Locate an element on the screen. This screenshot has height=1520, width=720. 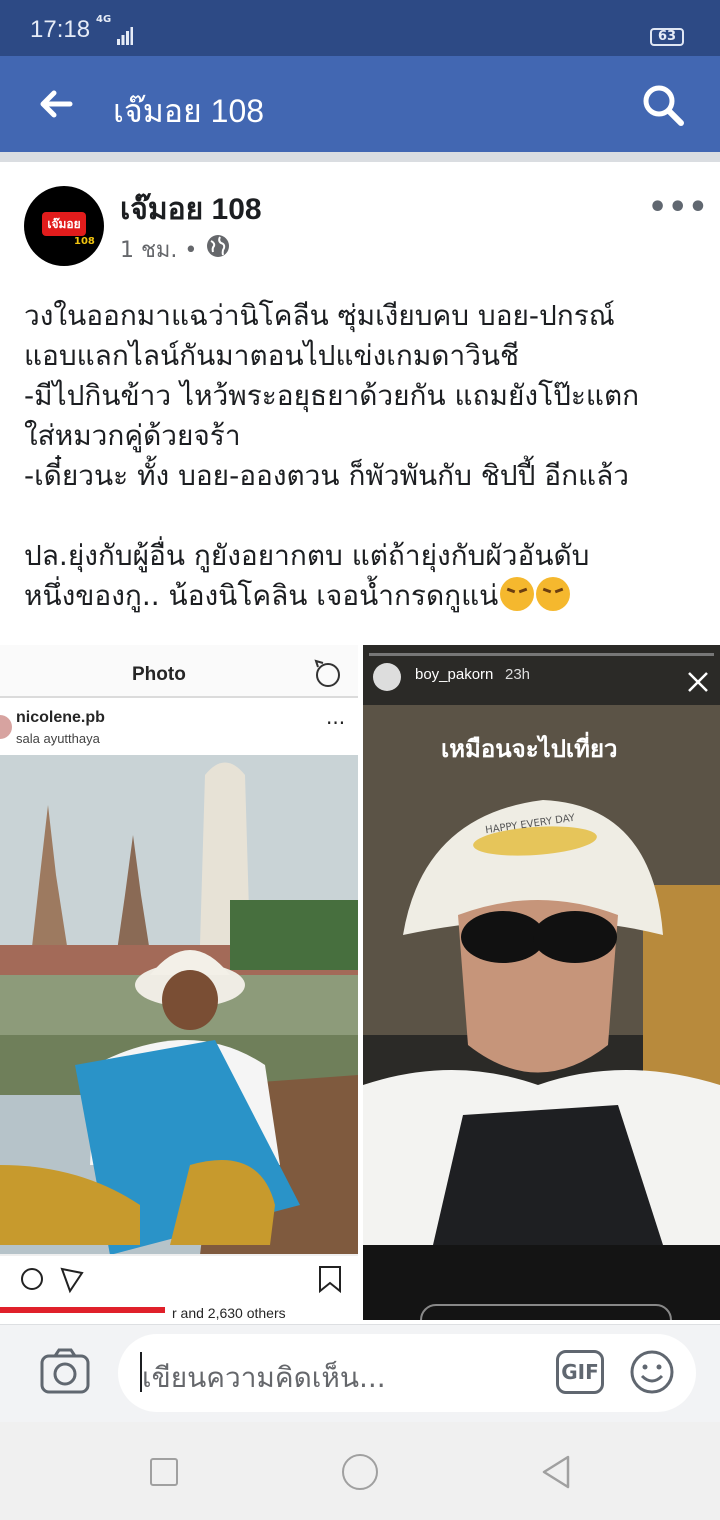
post-line is located at coordinates (369, 516).